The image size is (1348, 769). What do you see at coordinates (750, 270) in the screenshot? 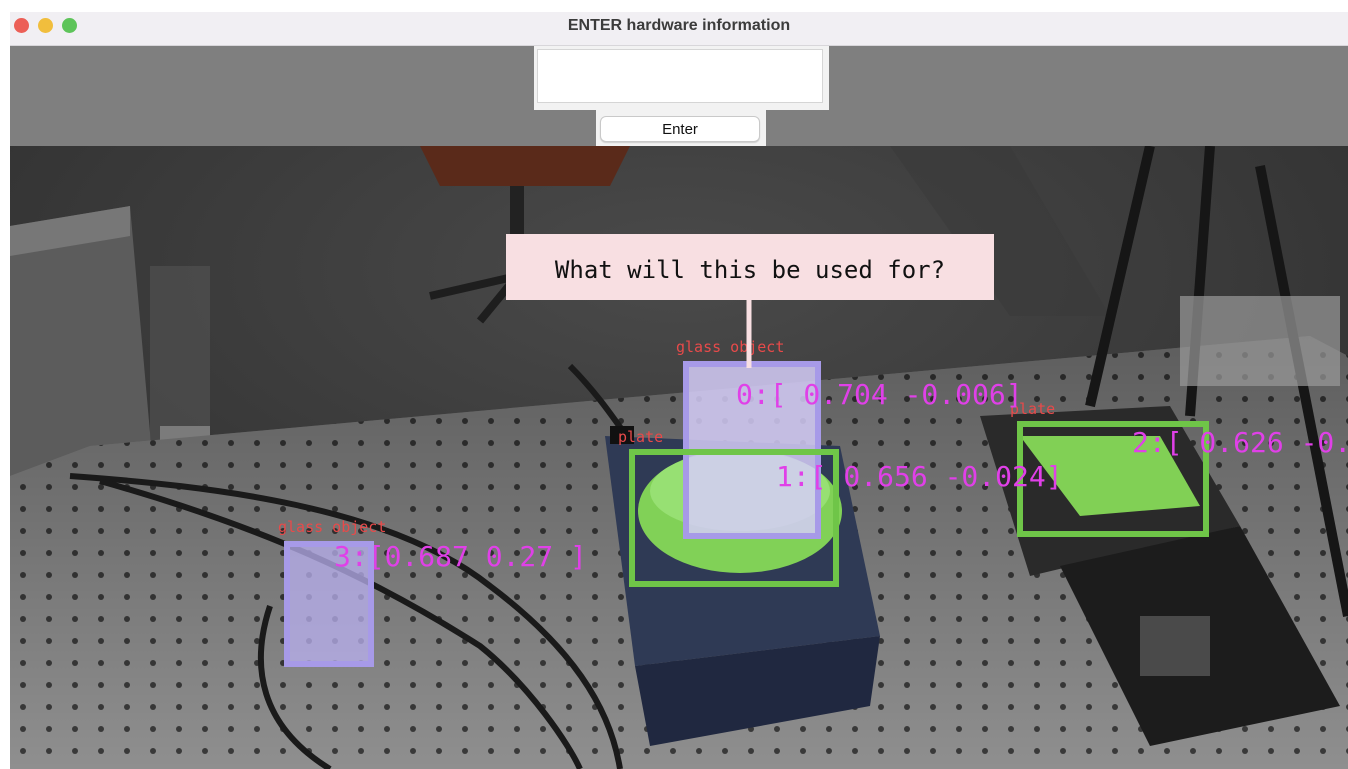
I see `prompt-text: What will this be used for?` at bounding box center [750, 270].